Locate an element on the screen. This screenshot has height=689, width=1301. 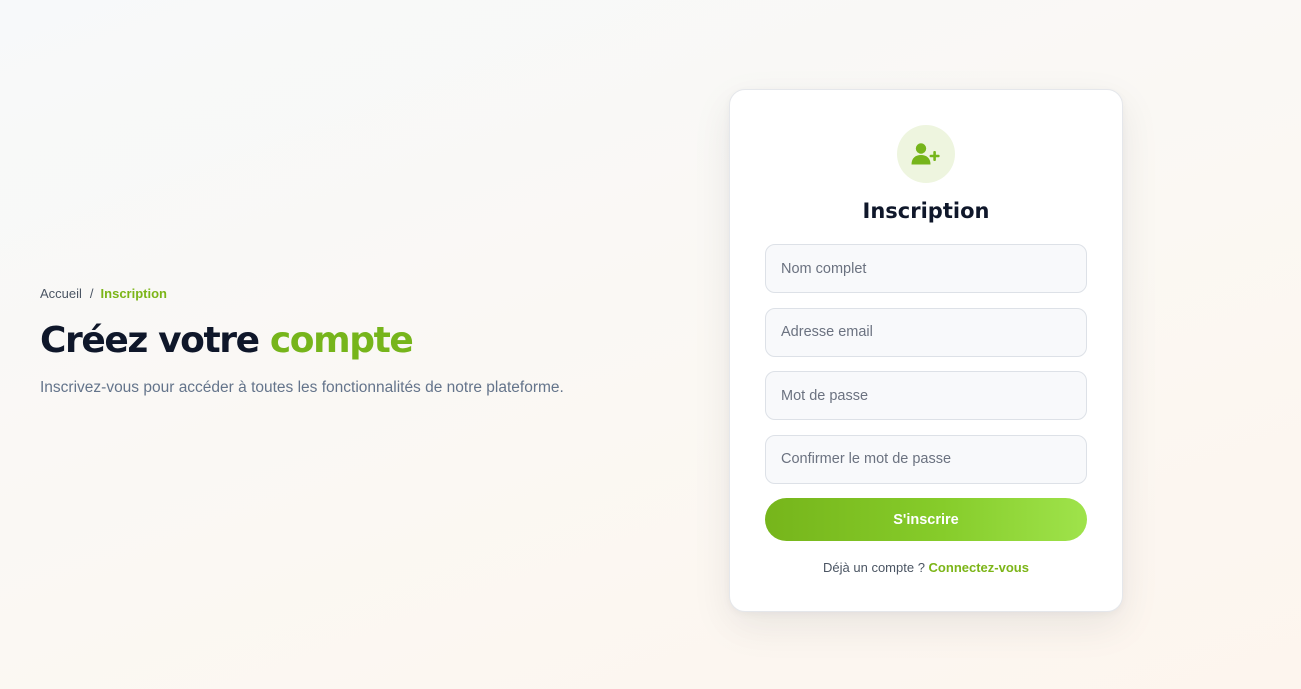
card-title: Inscription is located at coordinates (926, 211).